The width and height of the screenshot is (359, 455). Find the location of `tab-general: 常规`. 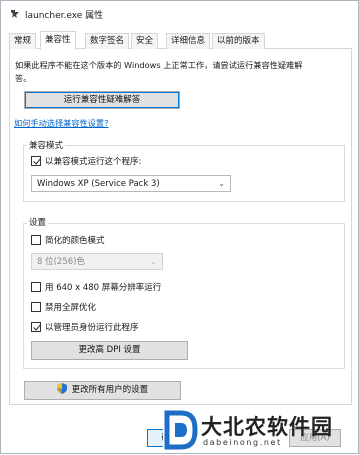

tab-general: 常规 is located at coordinates (23, 41).